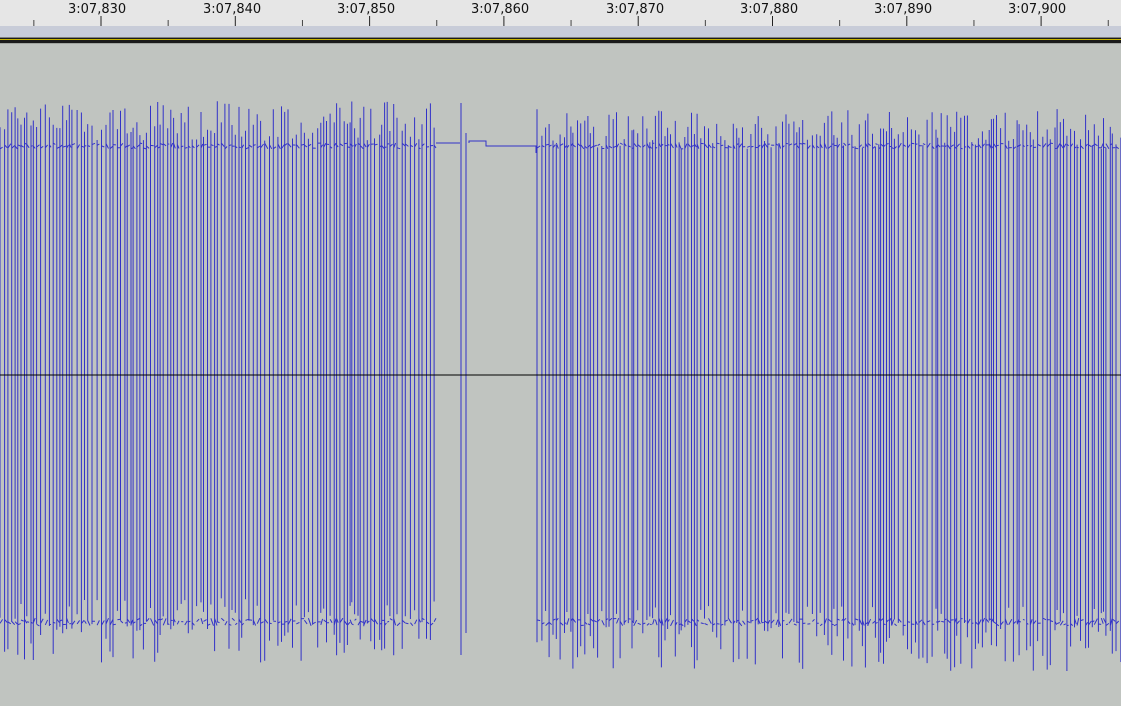 The image size is (1121, 706). Describe the element at coordinates (769, 9) in the screenshot. I see `timeline-label: 3:07,880` at that location.